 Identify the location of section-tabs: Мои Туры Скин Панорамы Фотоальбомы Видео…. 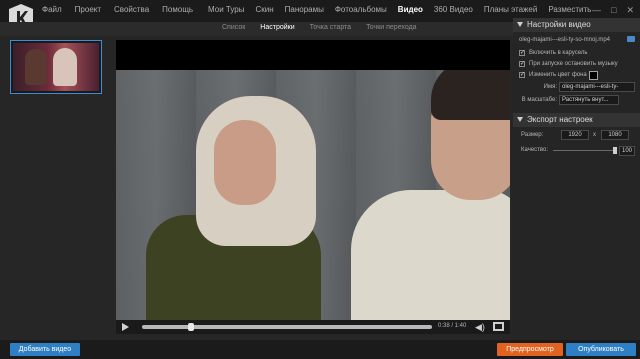
(399, 9).